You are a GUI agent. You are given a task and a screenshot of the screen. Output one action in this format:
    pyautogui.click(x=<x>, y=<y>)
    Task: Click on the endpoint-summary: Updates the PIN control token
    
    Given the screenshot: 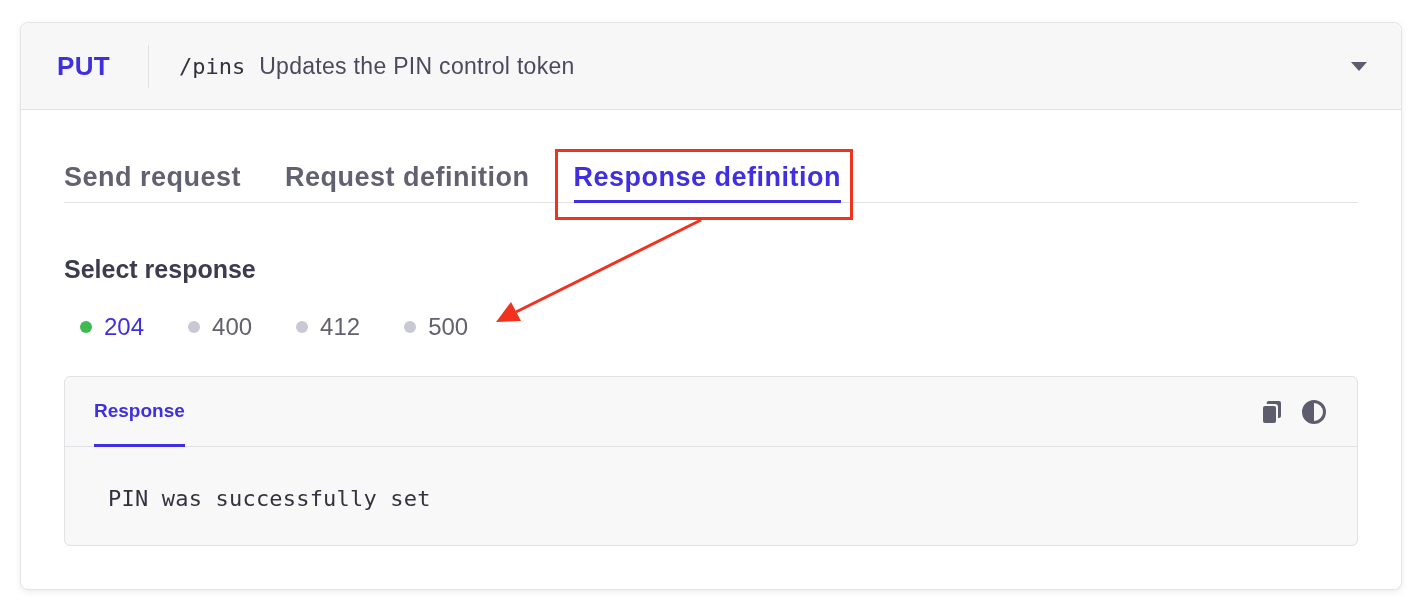 What is the action you would take?
    pyautogui.click(x=417, y=66)
    